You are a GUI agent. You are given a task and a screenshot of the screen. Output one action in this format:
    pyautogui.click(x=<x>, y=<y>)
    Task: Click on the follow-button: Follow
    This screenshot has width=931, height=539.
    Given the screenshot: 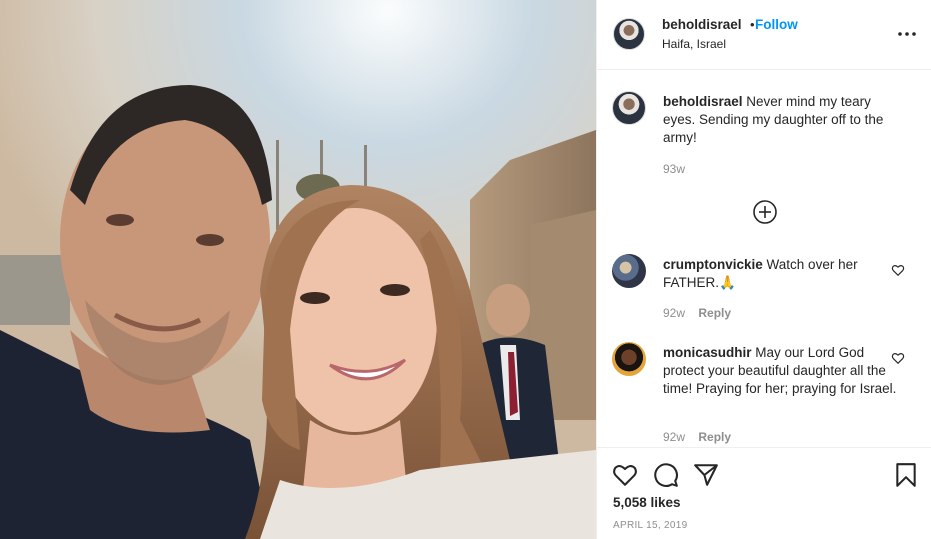 What is the action you would take?
    pyautogui.click(x=776, y=24)
    